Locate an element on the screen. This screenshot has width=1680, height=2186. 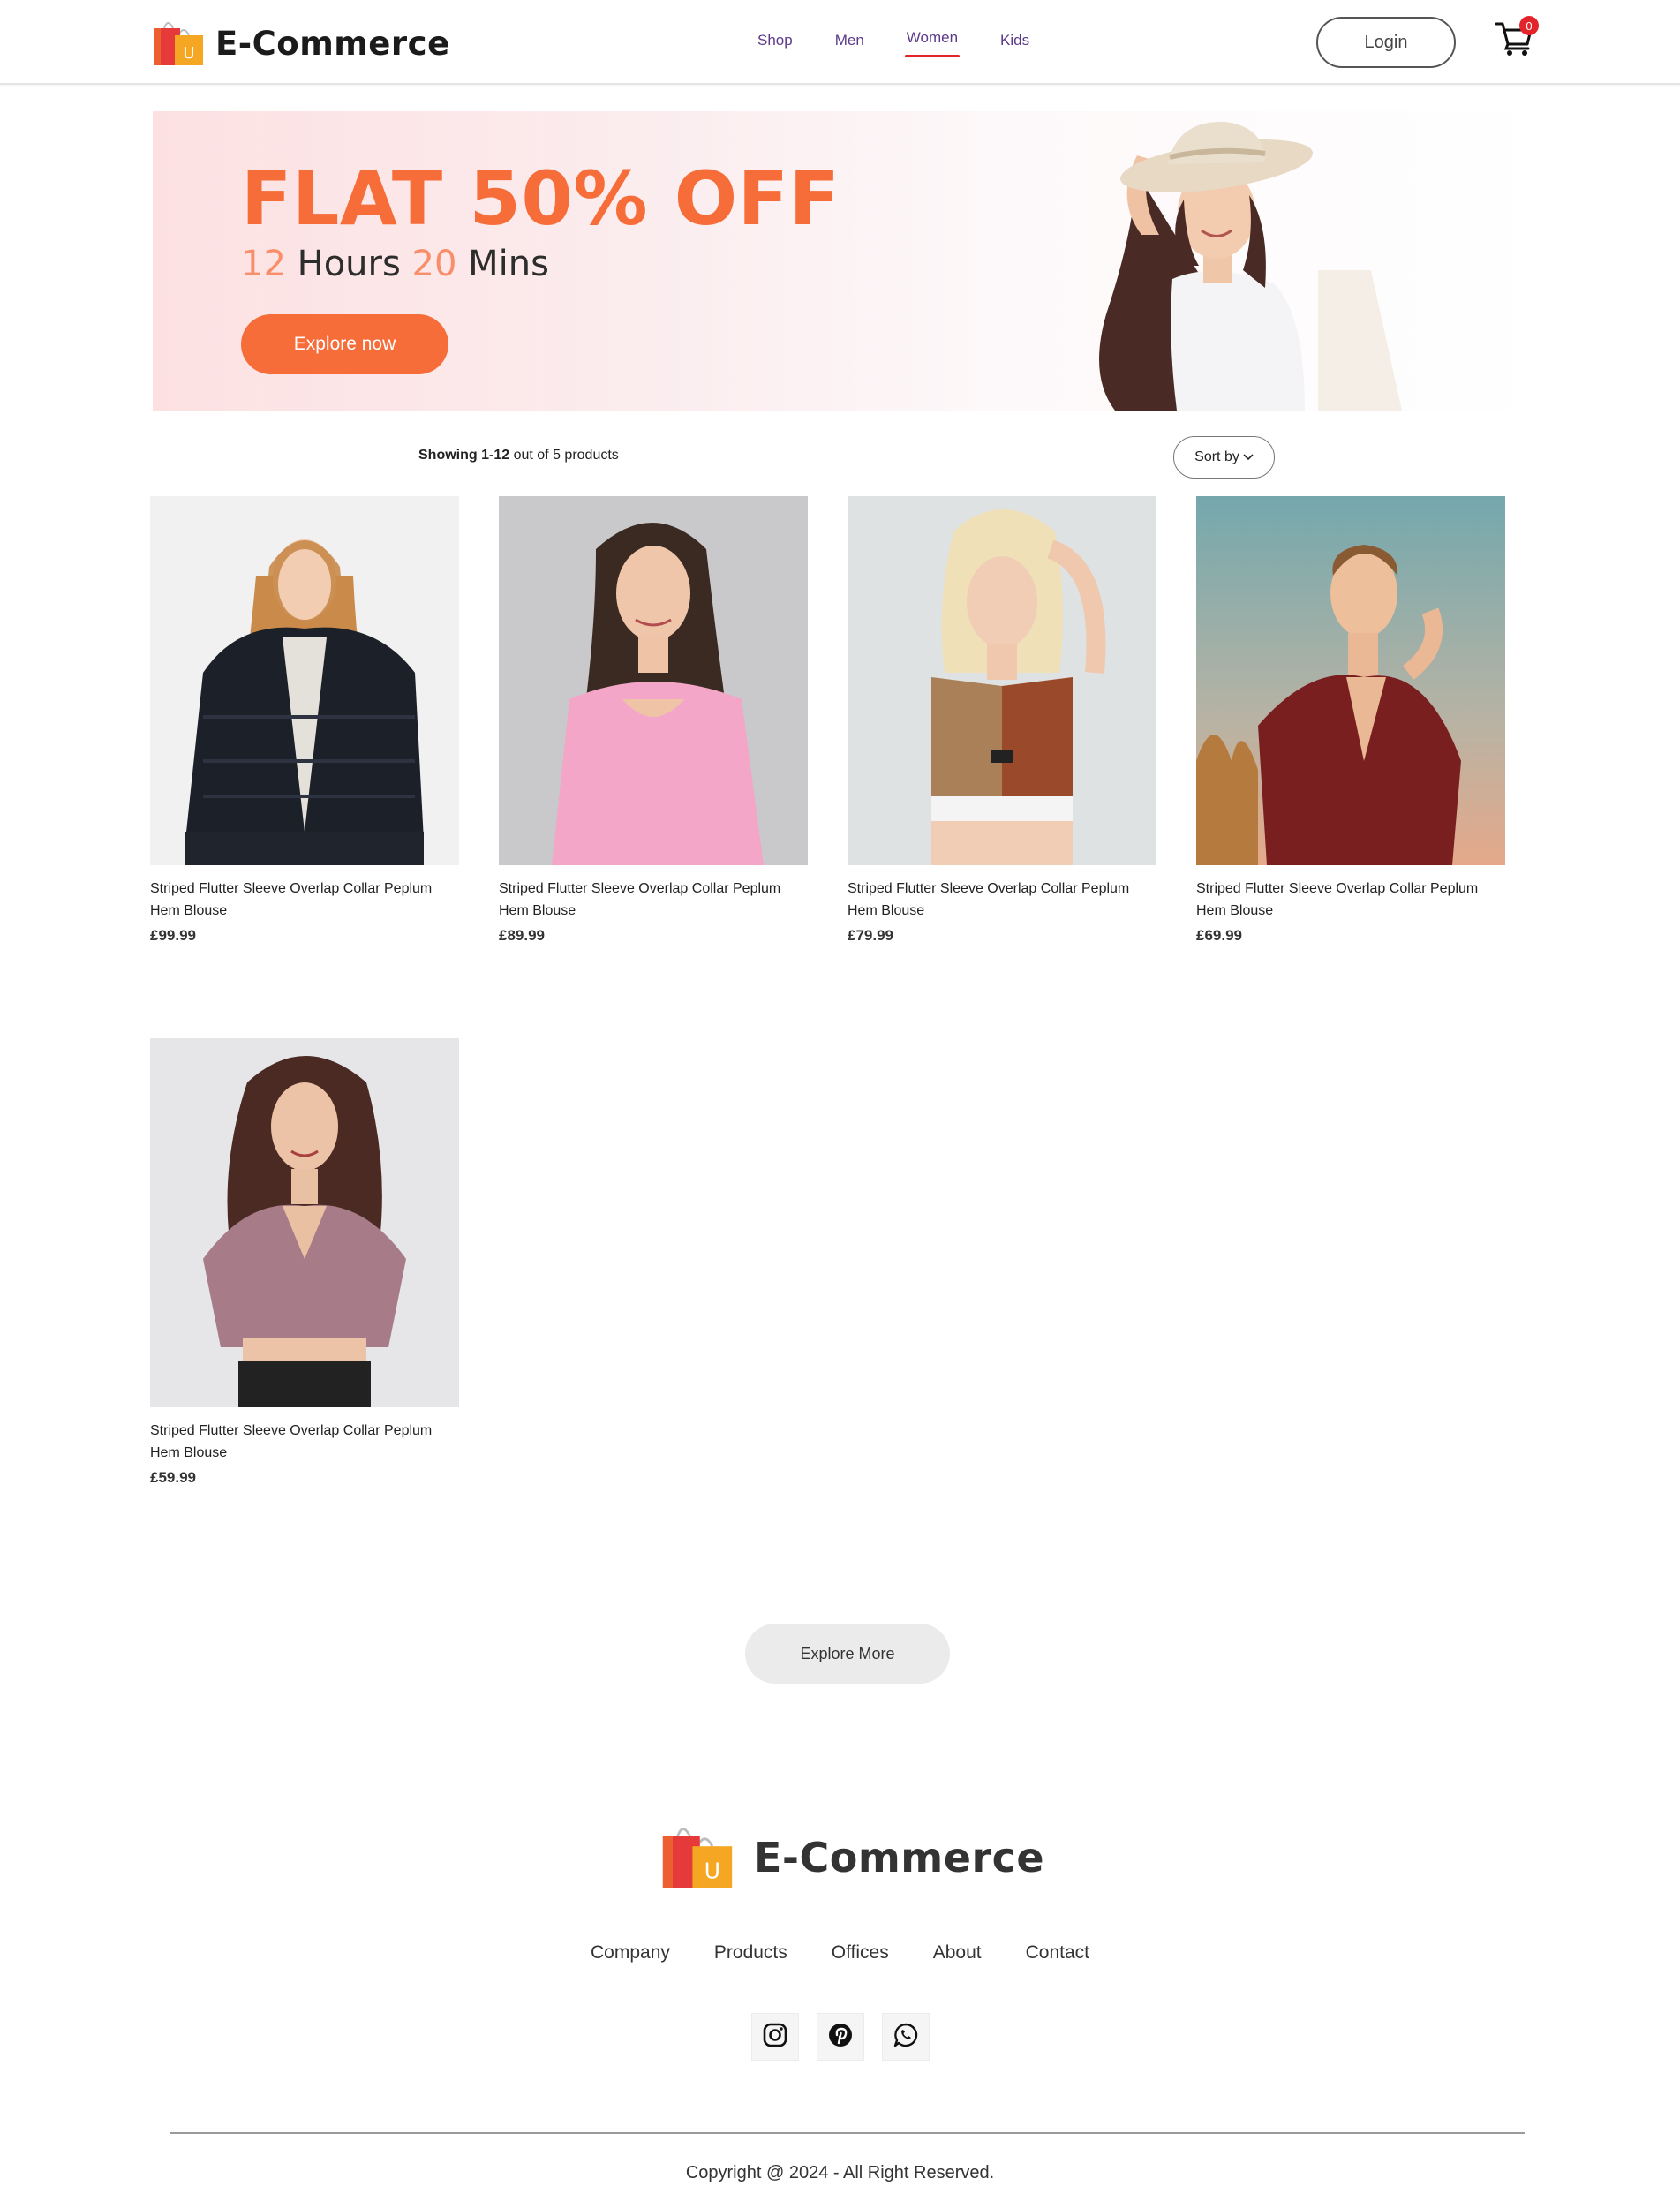
login-button: Login is located at coordinates (1386, 42).